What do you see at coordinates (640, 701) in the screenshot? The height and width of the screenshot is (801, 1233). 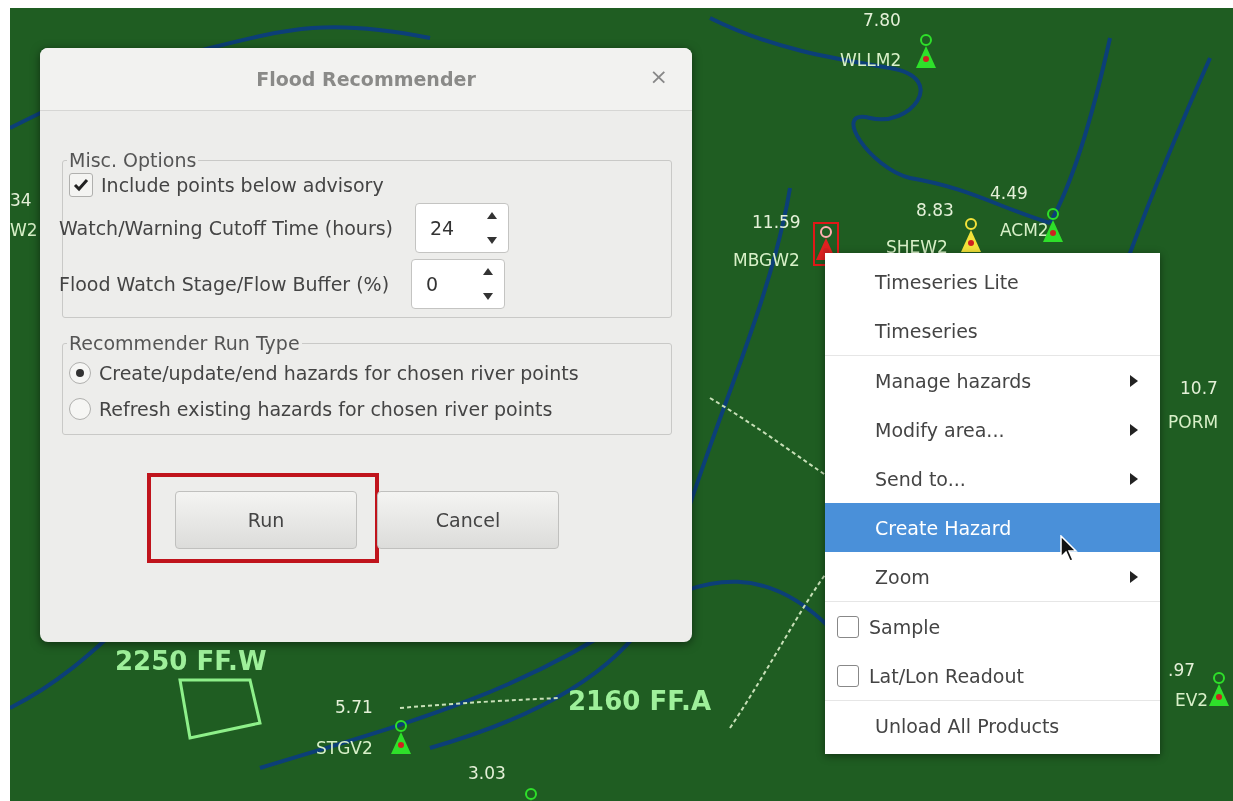 I see `hazard-label: 2160 FF.A` at bounding box center [640, 701].